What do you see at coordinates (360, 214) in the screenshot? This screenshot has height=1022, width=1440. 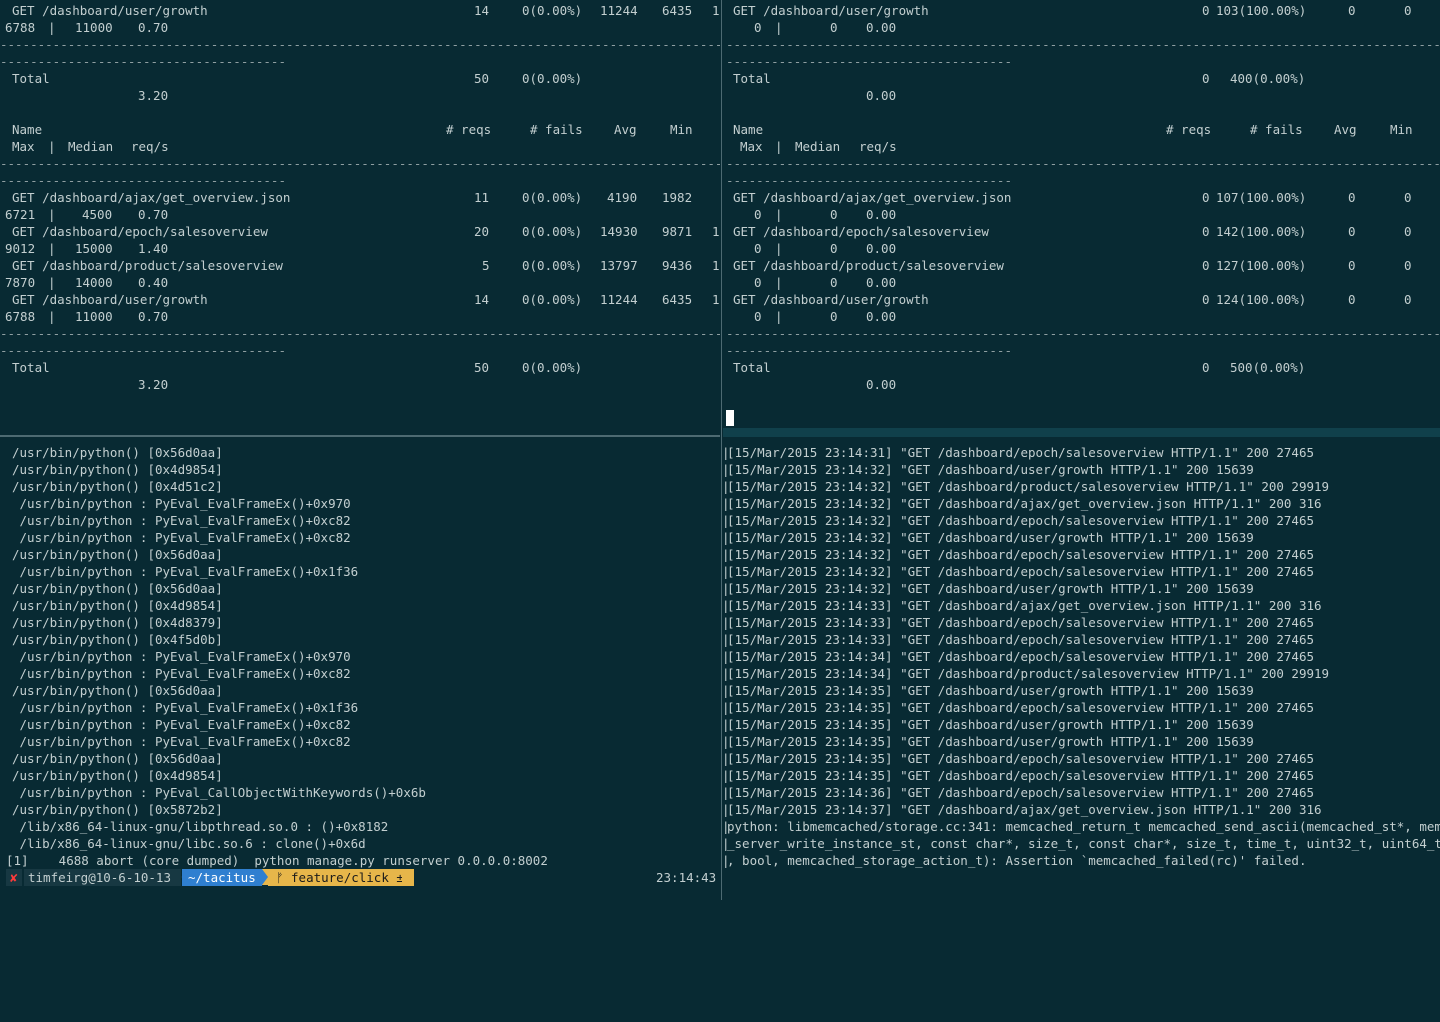 I see `stats-row-wrap: 6721 | 4500 0.70` at bounding box center [360, 214].